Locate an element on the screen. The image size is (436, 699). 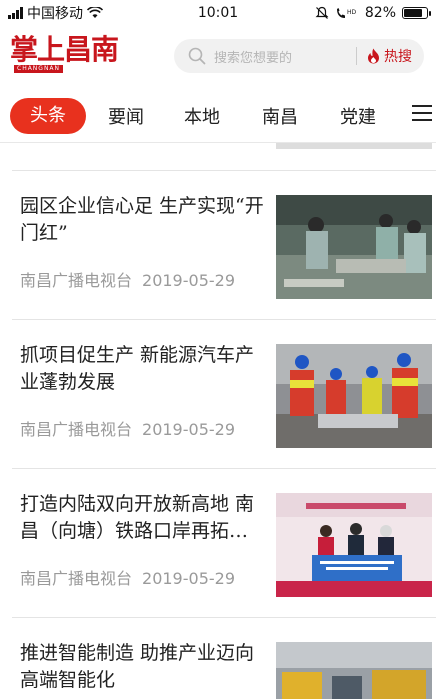
menu-icon is located at coordinates (422, 113).